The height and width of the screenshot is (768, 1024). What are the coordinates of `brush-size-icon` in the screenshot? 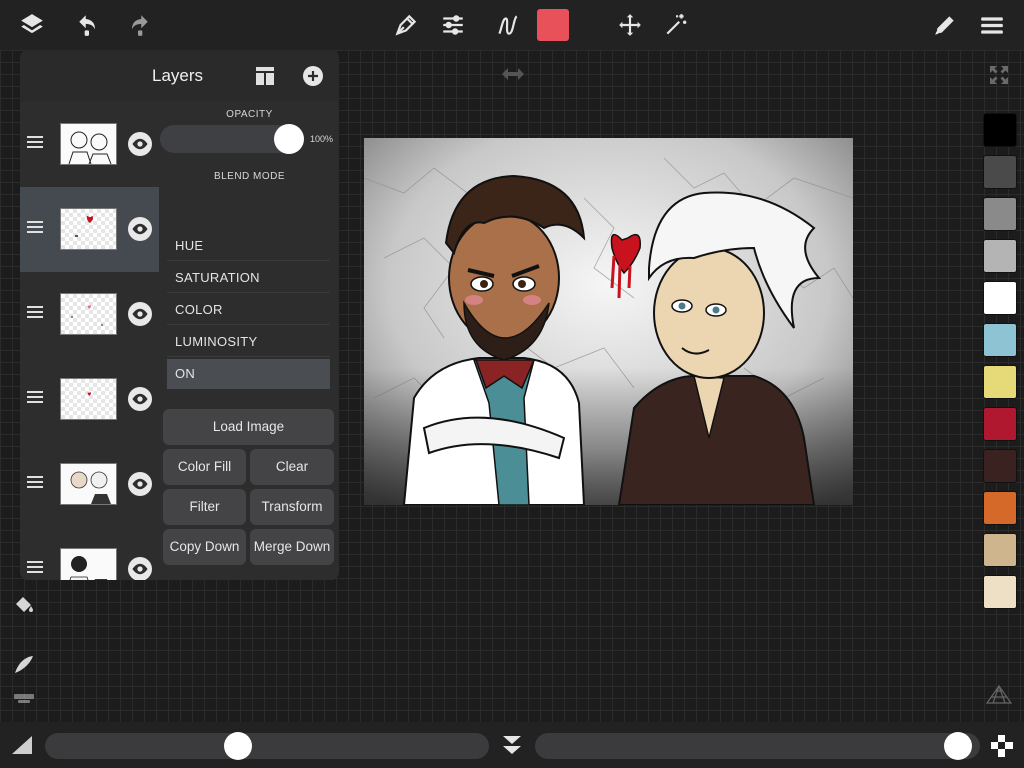 It's located at (22, 745).